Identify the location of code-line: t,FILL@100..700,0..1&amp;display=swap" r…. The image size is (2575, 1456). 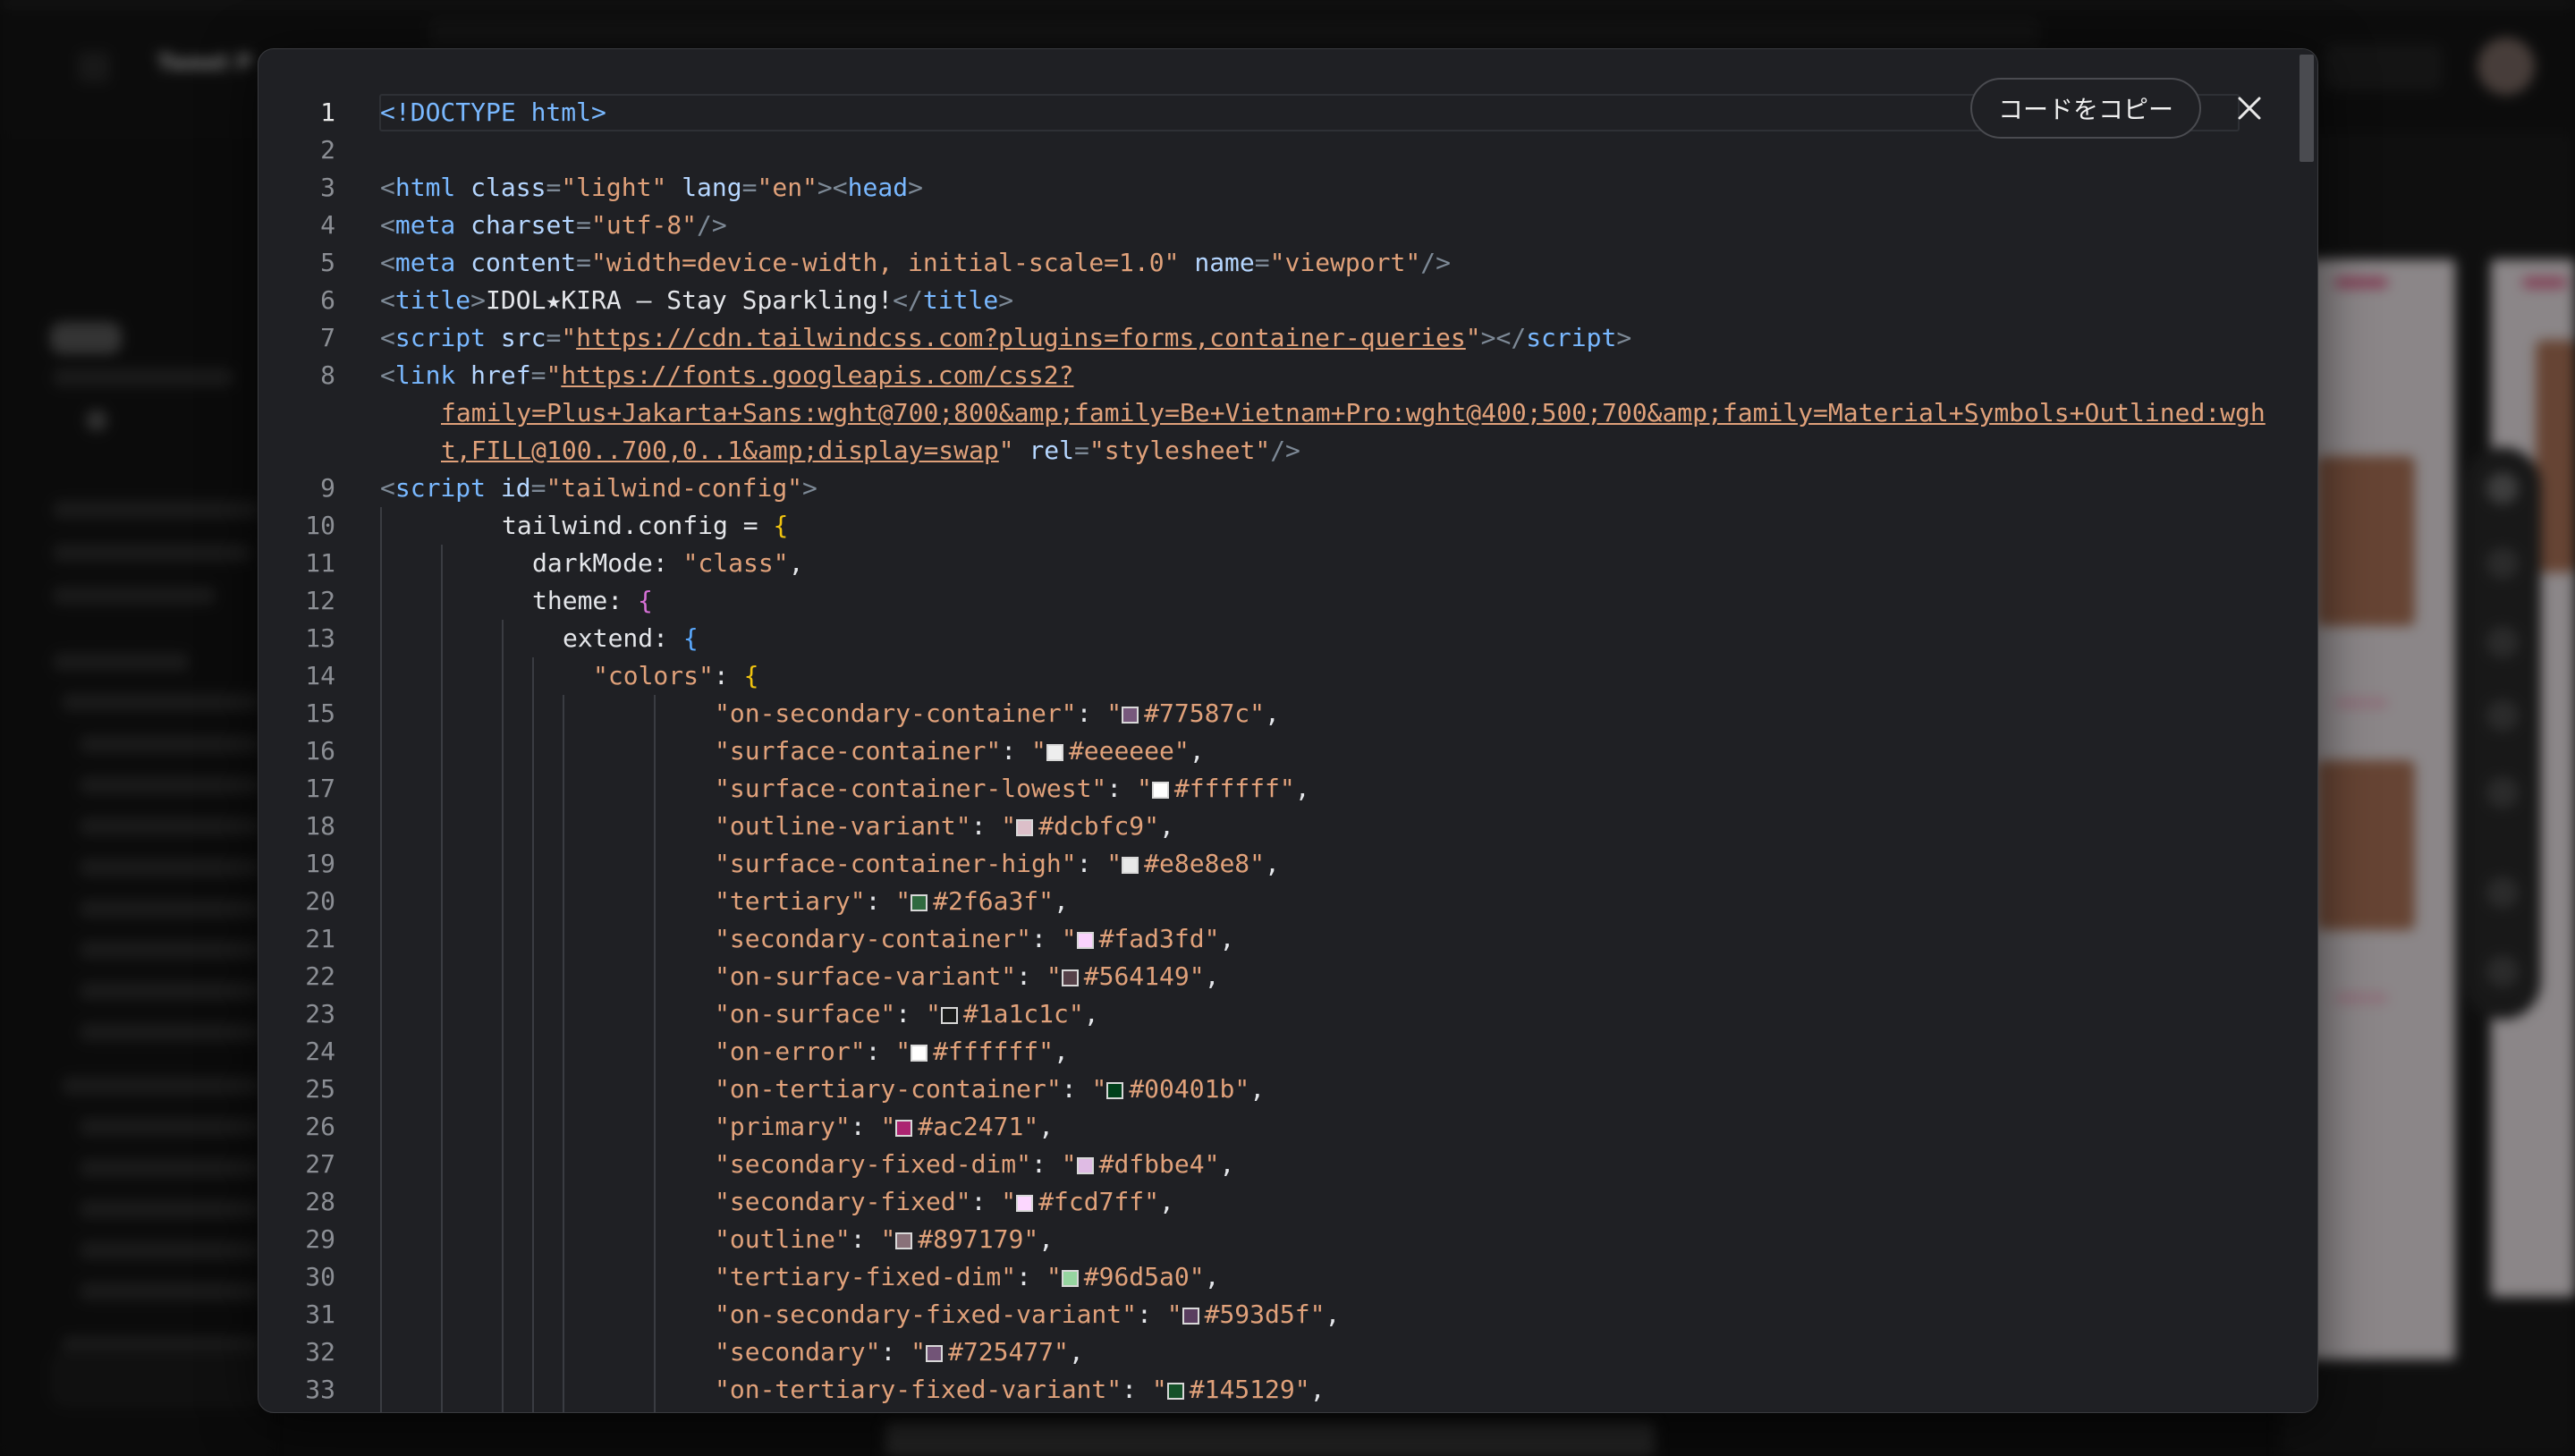
(1273, 451).